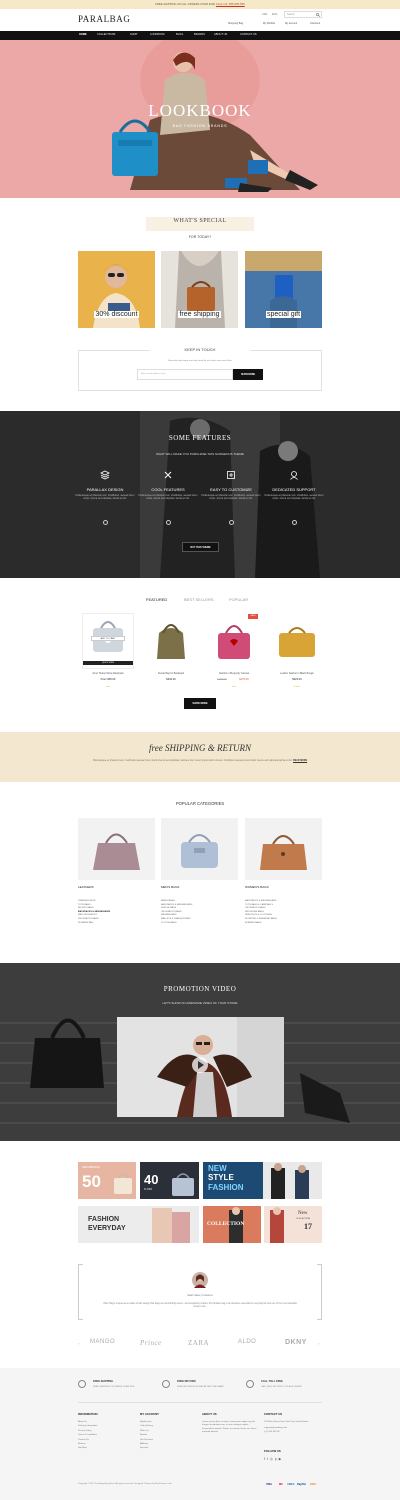  What do you see at coordinates (86, 887) in the screenshot?
I see `category-title-leathers: LEATHERS` at bounding box center [86, 887].